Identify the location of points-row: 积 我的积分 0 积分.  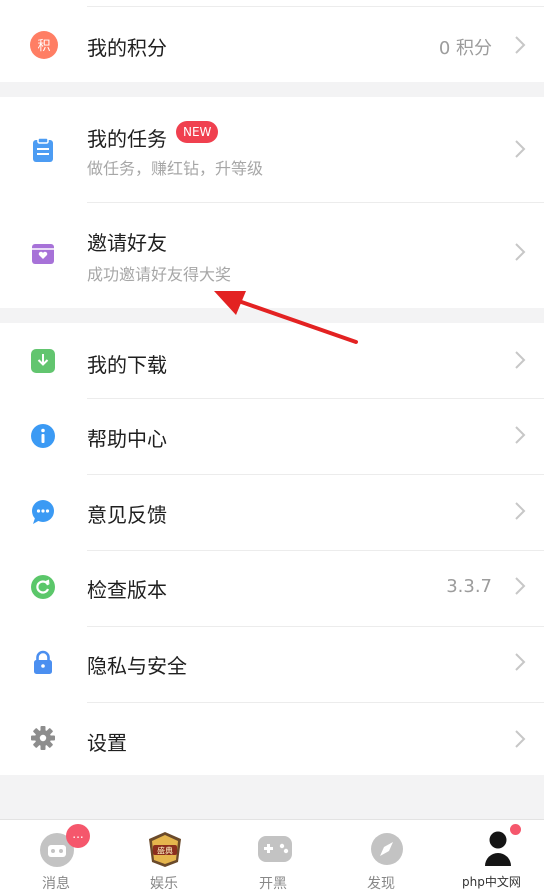
(272, 41).